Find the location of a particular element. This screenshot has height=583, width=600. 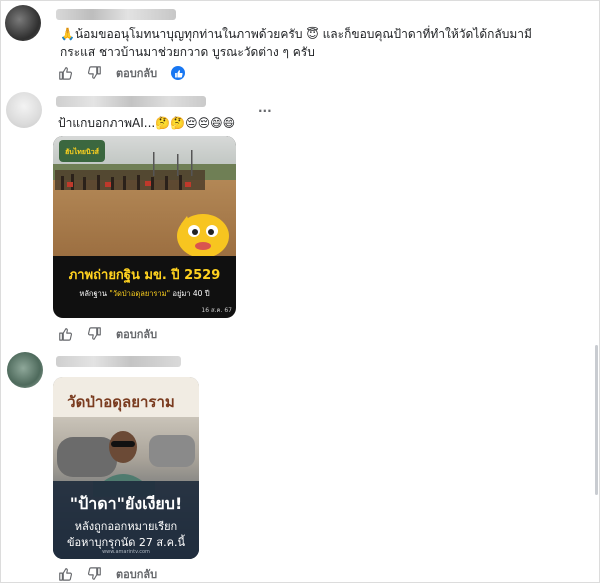

temple-sign-text: วัดป่าอดุลยาราม is located at coordinates (121, 402).